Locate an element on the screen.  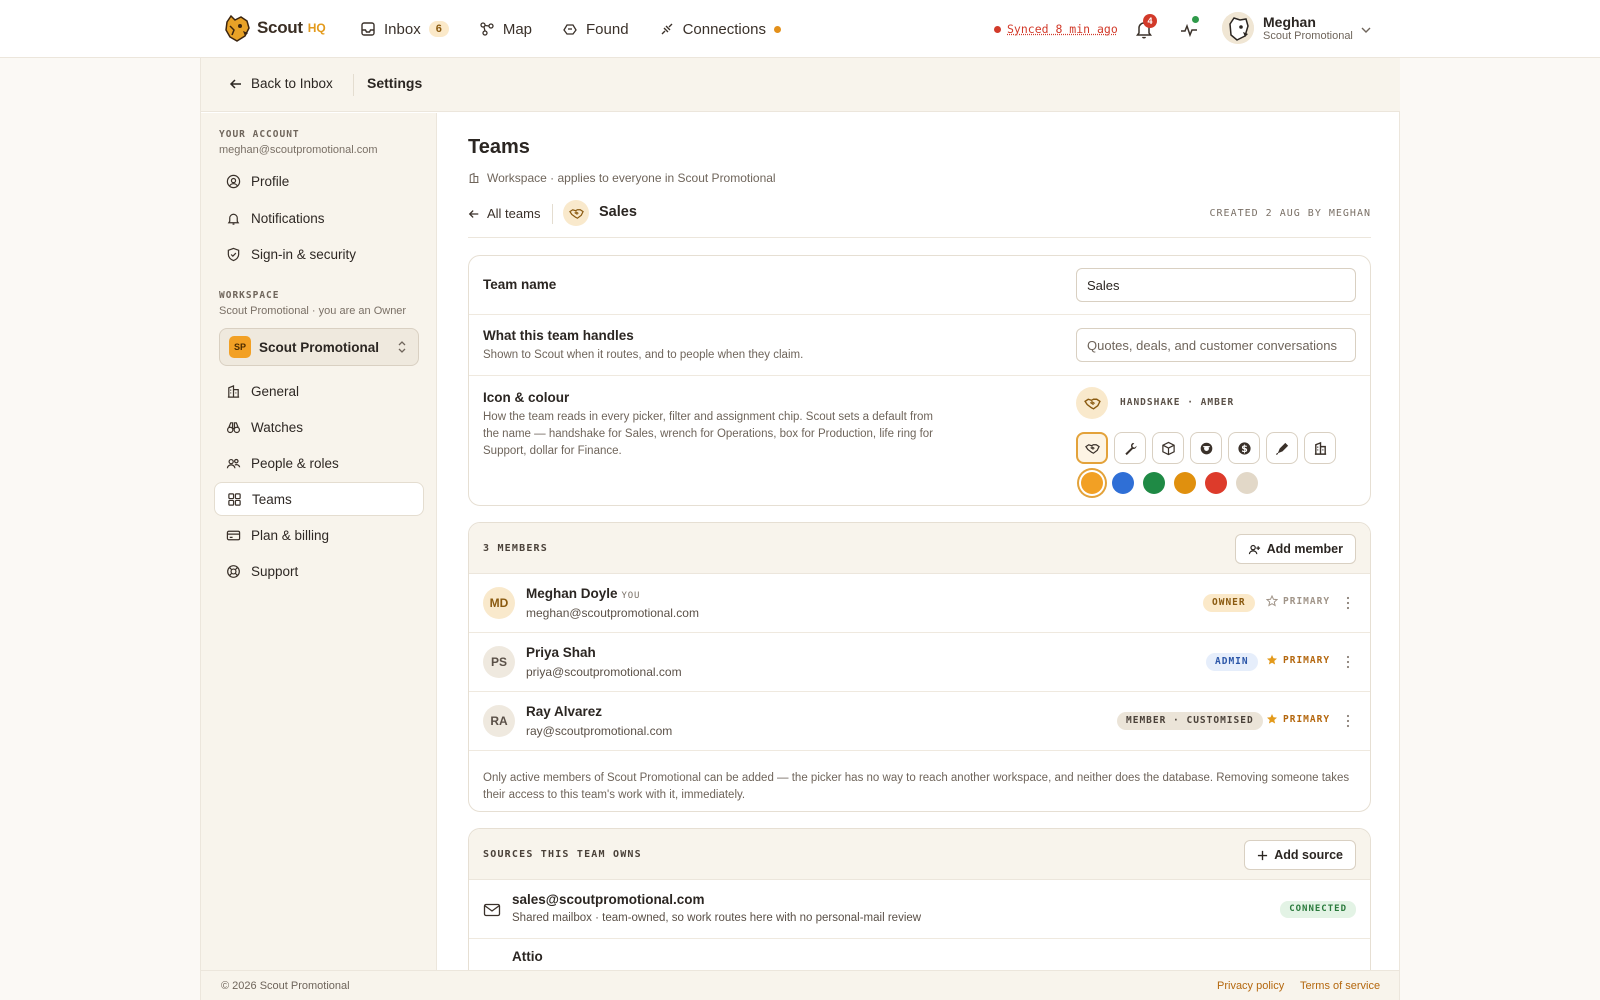
sources-heading: SOURCES THIS TEAM OWNS is located at coordinates (562, 854).